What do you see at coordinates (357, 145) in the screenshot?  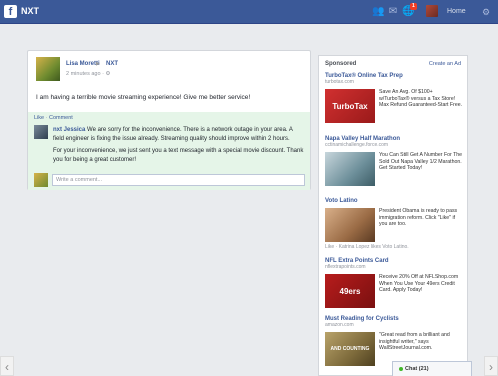 I see `ad-url: cctinamichallenge.force.com` at bounding box center [357, 145].